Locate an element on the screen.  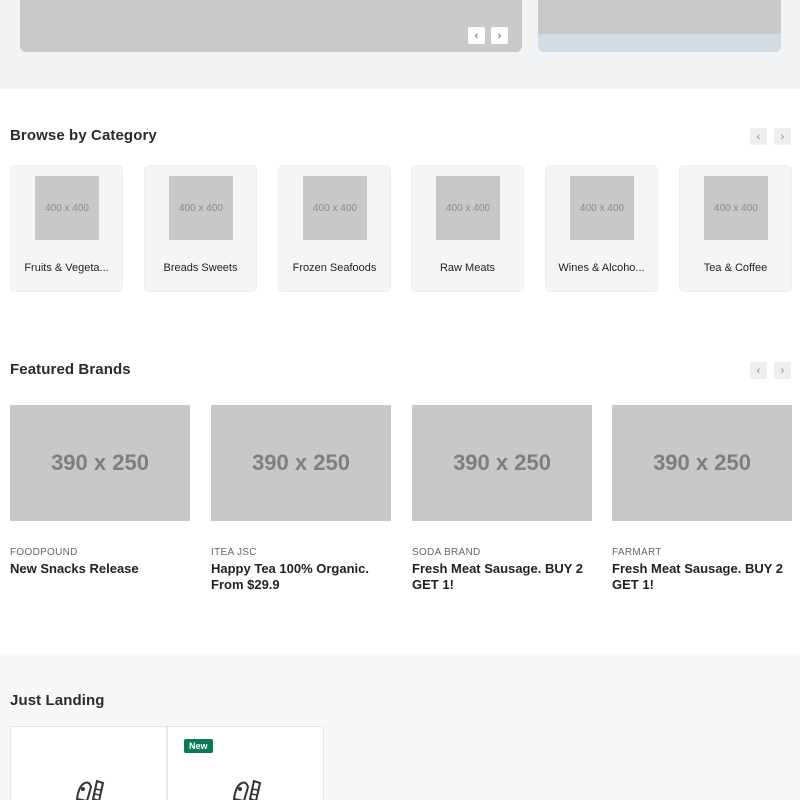
brands-section-title: Featured Brands is located at coordinates (70, 369).